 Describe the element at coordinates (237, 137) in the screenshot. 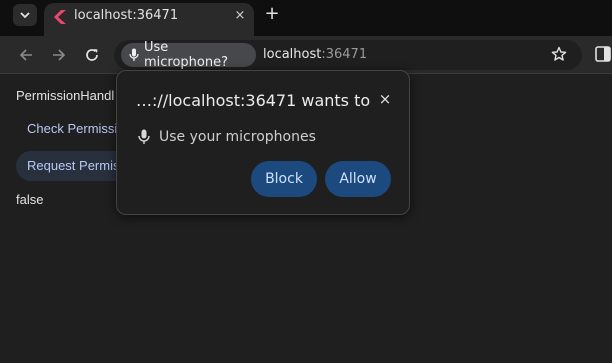

I see `permission-label: Use your microphones` at that location.